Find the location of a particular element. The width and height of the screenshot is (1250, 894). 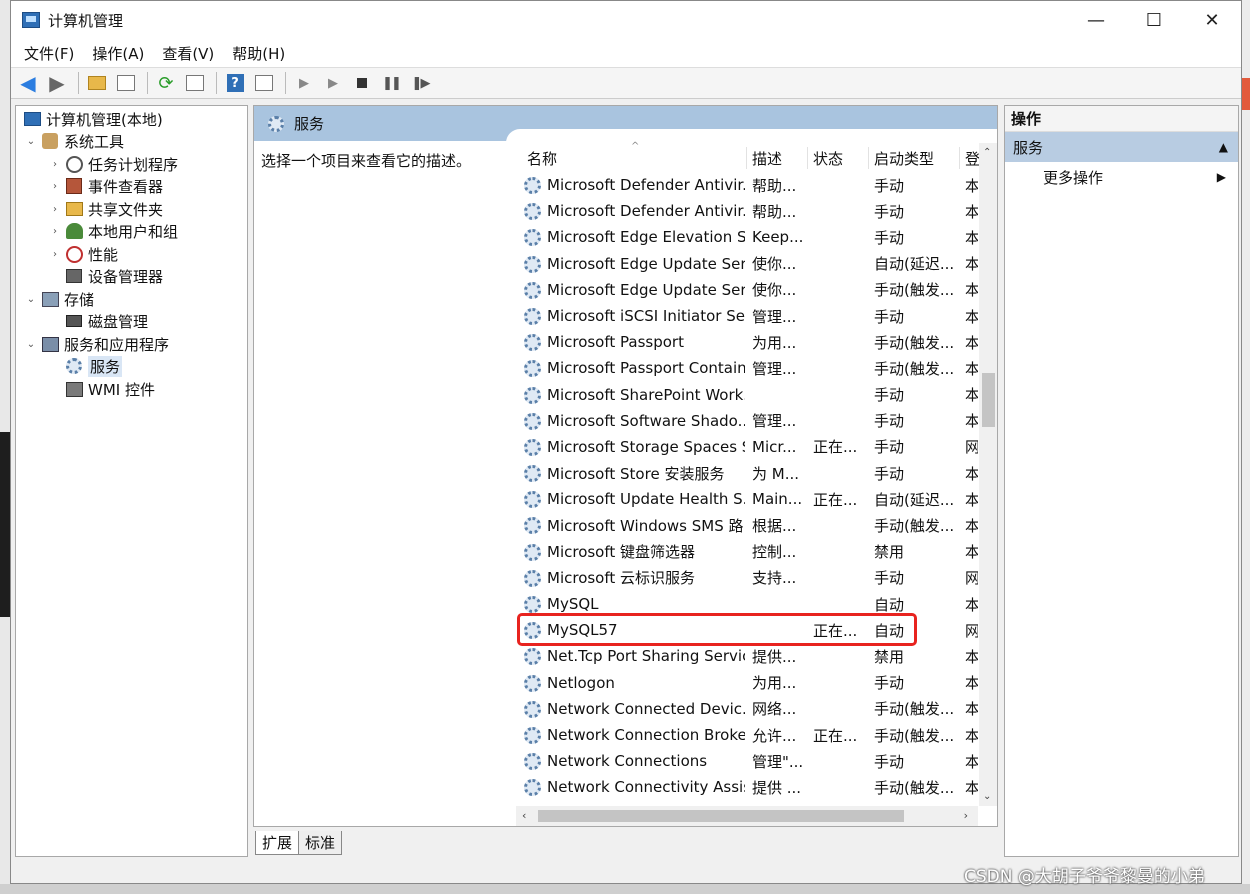

help-icon: ? is located at coordinates (235, 83).